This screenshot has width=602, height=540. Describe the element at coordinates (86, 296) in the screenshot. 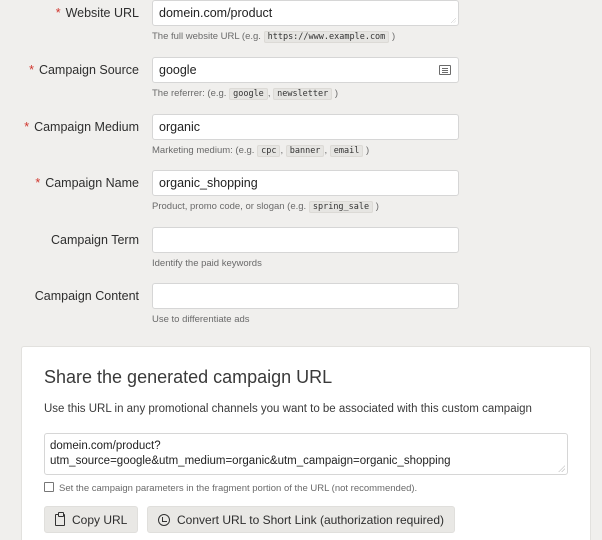

I see `campaign-content-label: Campaign Content` at that location.